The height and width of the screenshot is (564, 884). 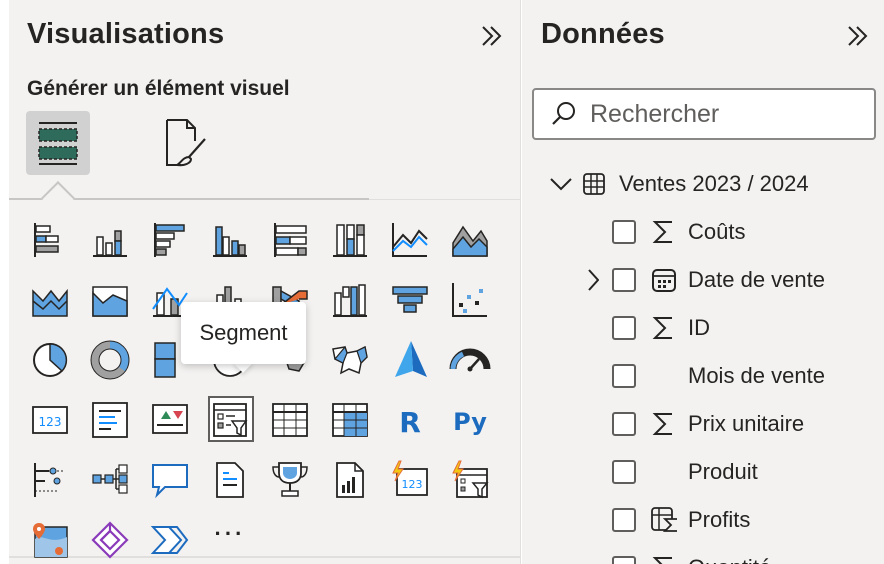 I want to click on clustered-bar-chart-icon, so click(x=169, y=240).